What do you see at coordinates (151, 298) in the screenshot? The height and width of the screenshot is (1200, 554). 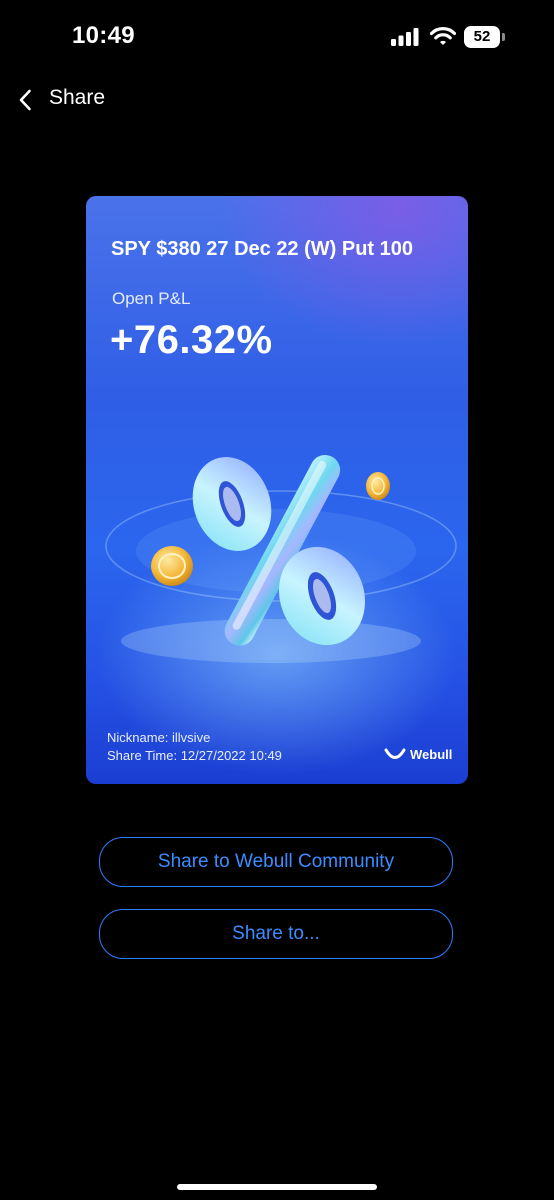 I see `pnl-label: Open P&L` at bounding box center [151, 298].